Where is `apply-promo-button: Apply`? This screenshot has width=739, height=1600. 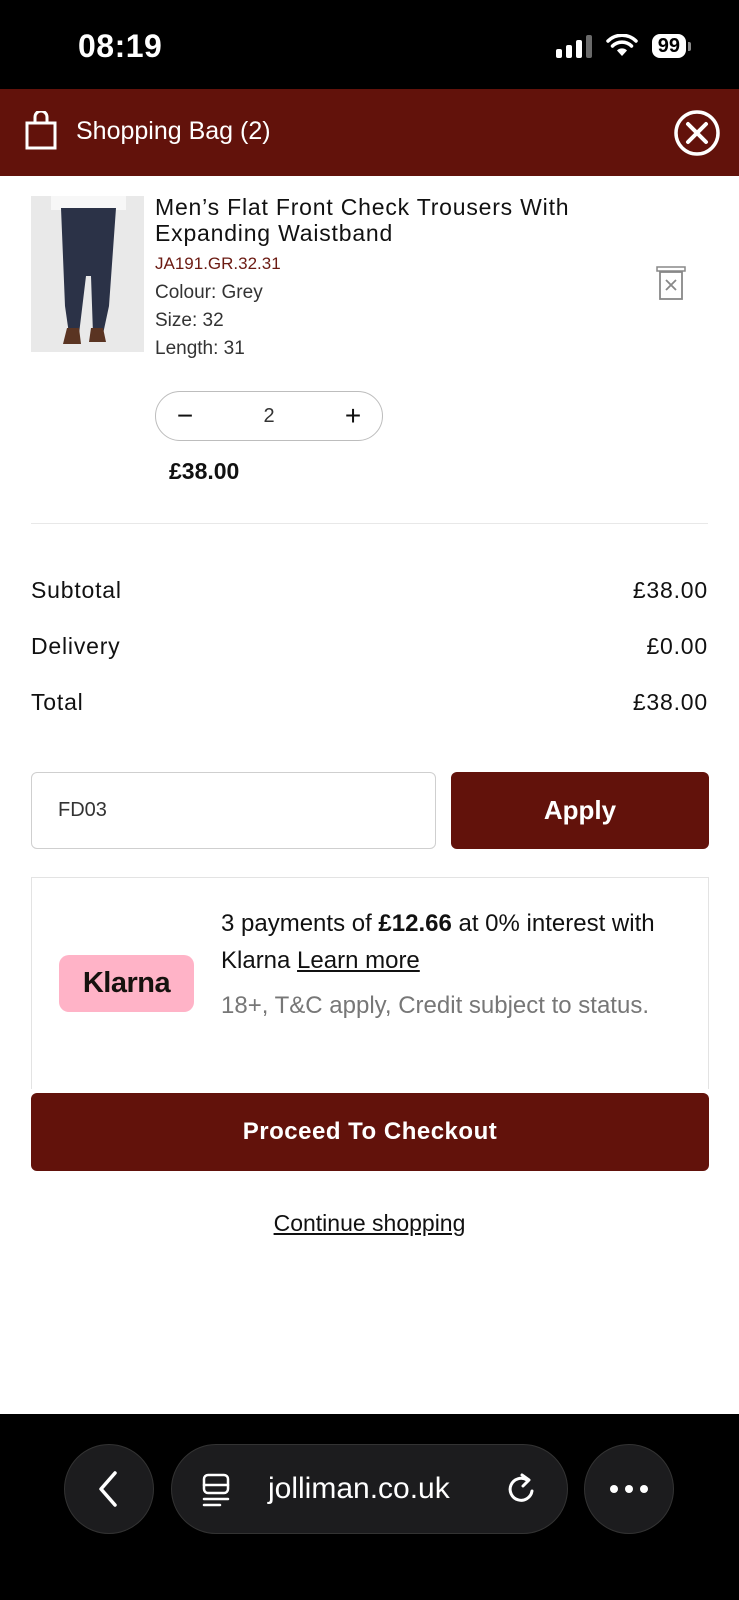
apply-promo-button: Apply is located at coordinates (580, 810).